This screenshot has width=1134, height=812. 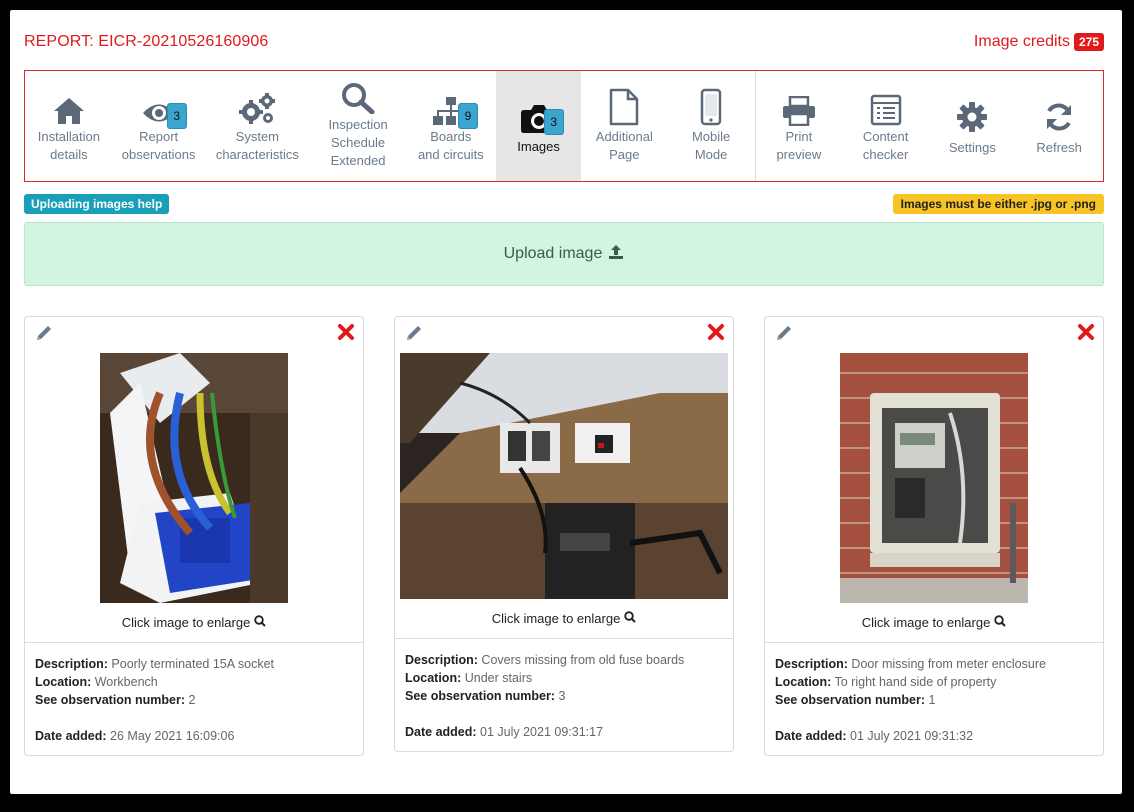 What do you see at coordinates (467, 116) in the screenshot?
I see `boards-count-badge: 9` at bounding box center [467, 116].